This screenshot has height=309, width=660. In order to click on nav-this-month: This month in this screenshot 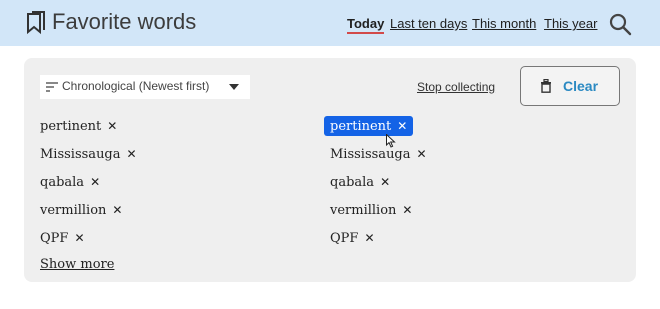, I will do `click(504, 23)`.